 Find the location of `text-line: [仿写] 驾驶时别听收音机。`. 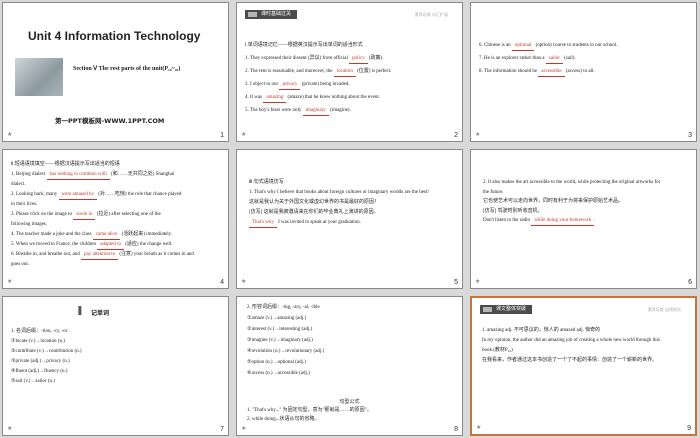

text-line: [仿写] 驾驶时别听收音机。 is located at coordinates (513, 212).